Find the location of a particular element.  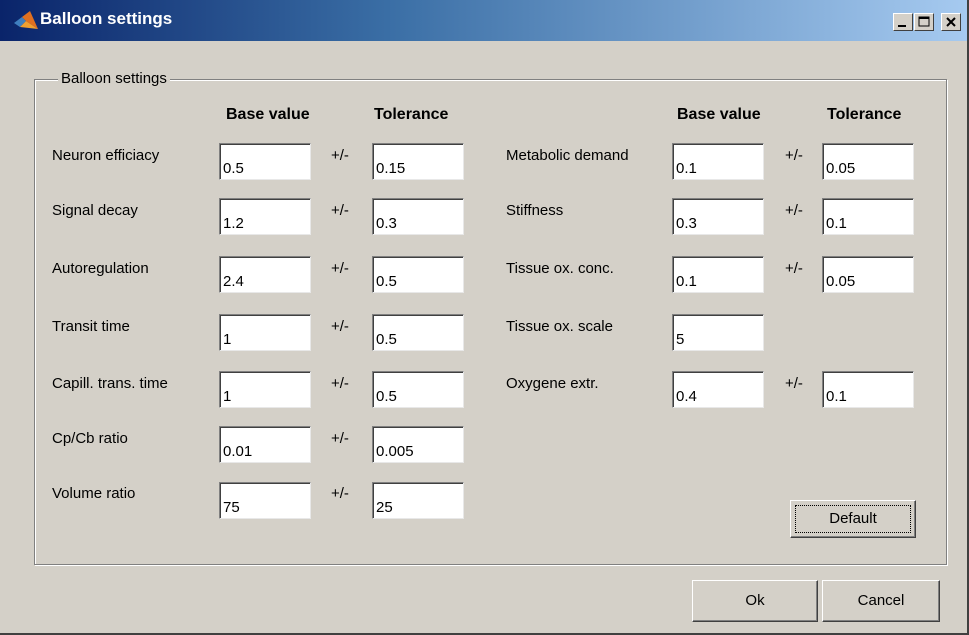

cancel-button-label: Cancel is located at coordinates (881, 600).